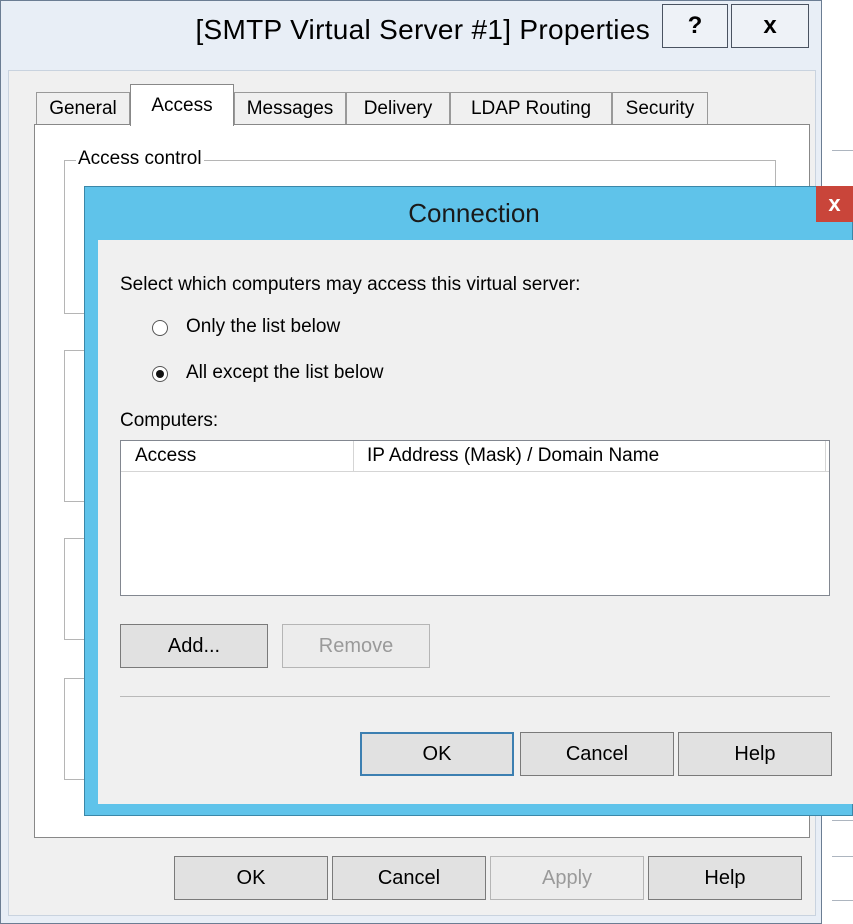 The height and width of the screenshot is (924, 853). Describe the element at coordinates (140, 159) in the screenshot. I see `access-control-group-label: Access control` at that location.